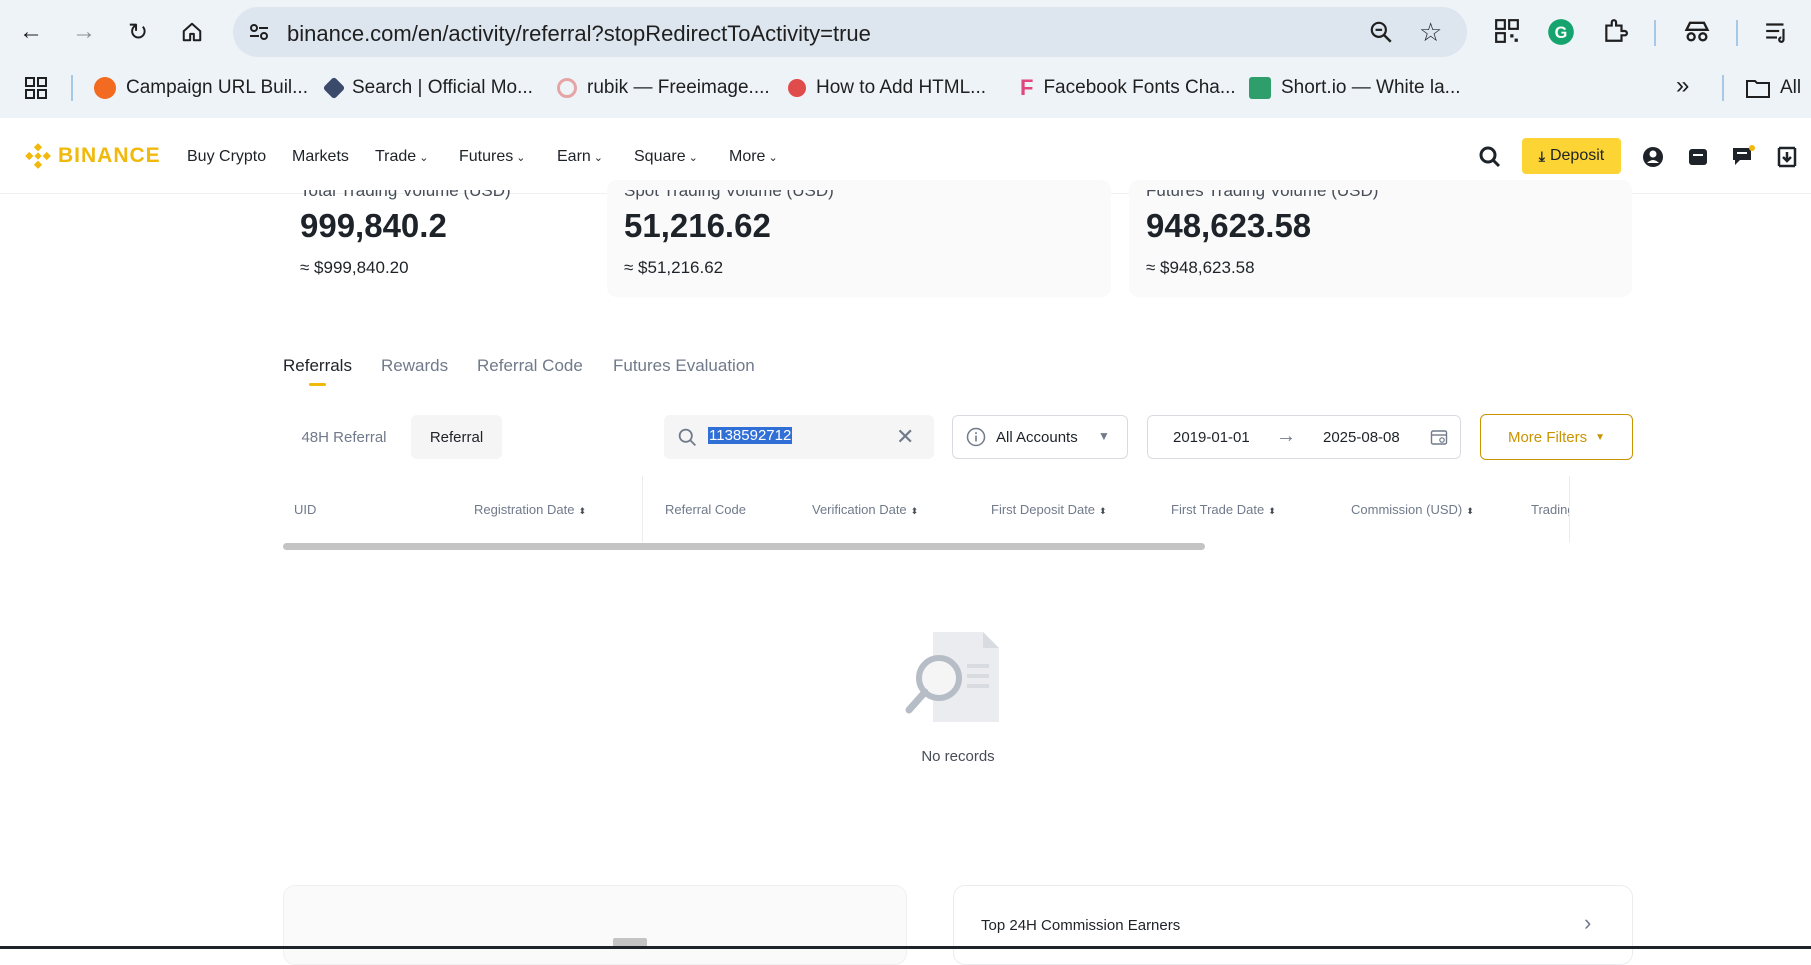 Image resolution: width=1811 pixels, height=965 pixels. I want to click on extensions-icon, so click(1615, 33).